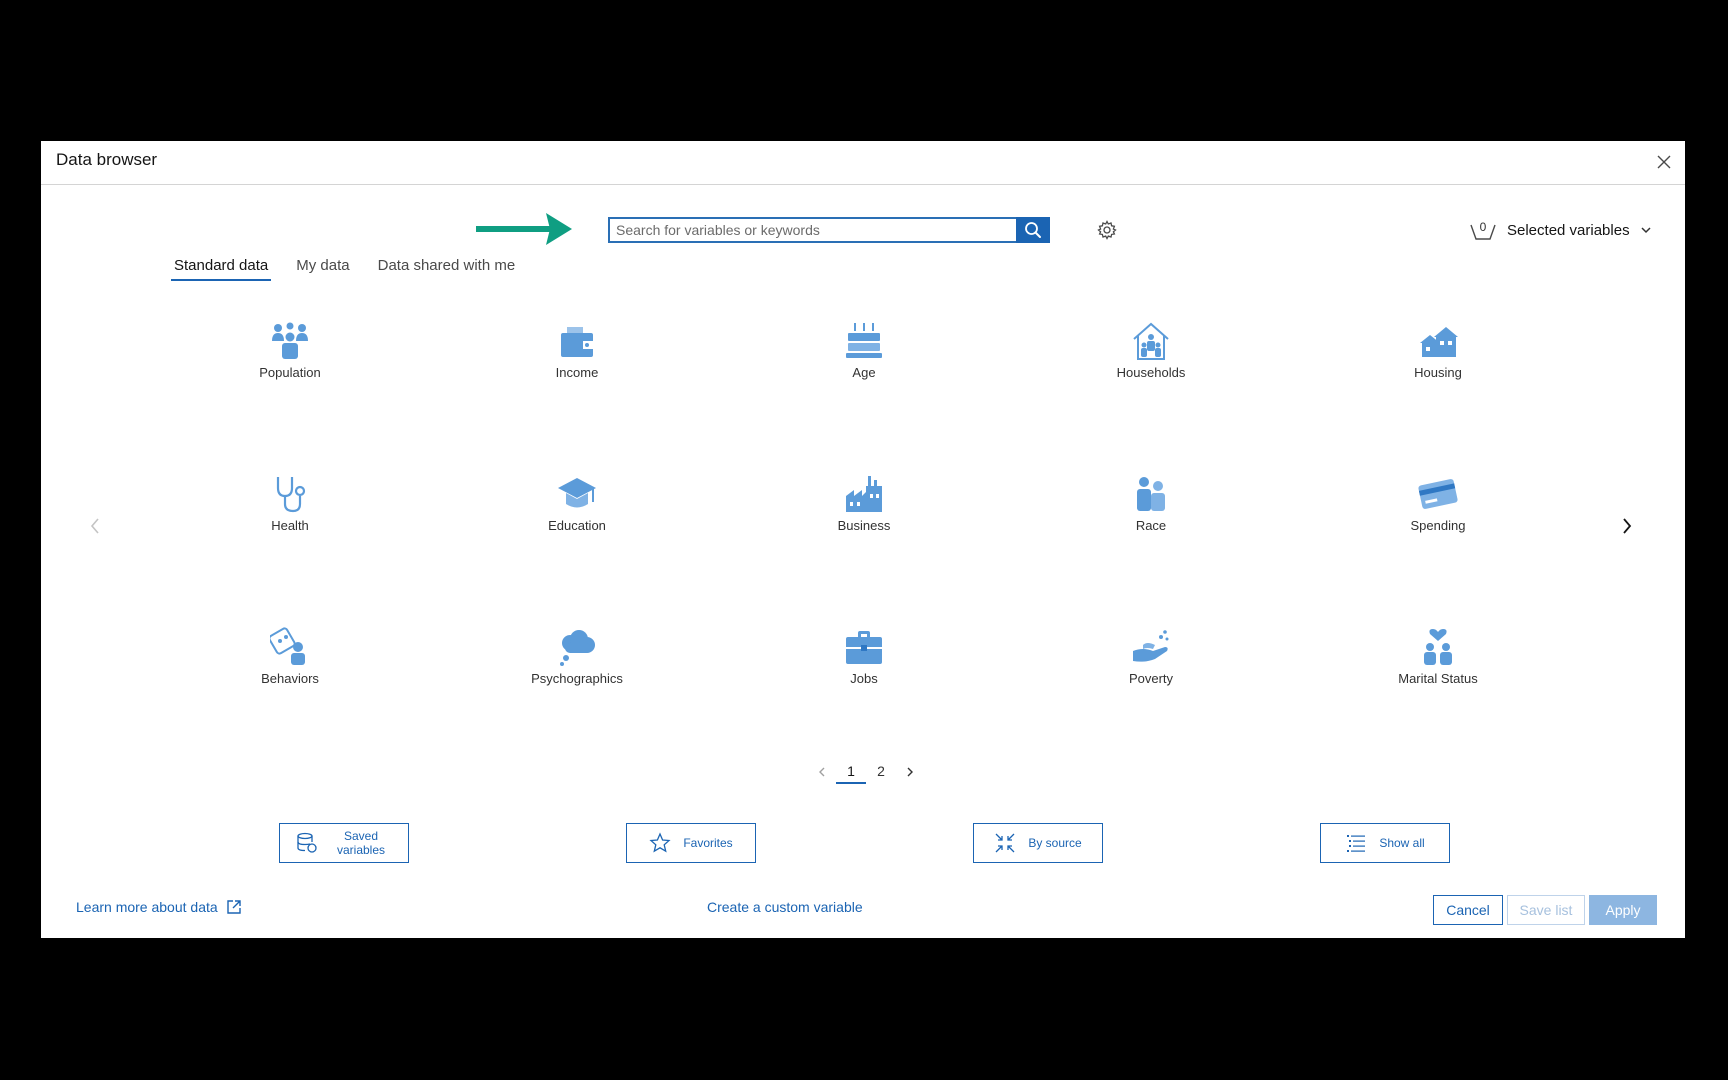 The image size is (1728, 1080). Describe the element at coordinates (864, 678) in the screenshot. I see `category-label: Jobs` at that location.